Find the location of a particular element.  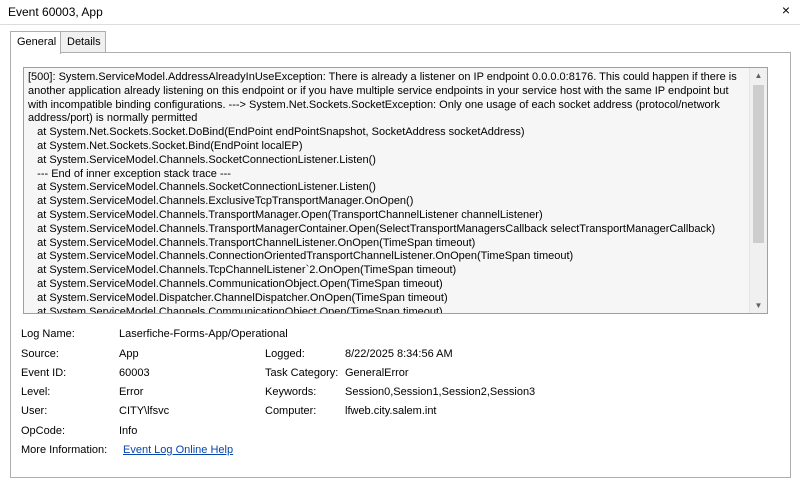

user-value: CITY\lfsvc is located at coordinates (144, 411).